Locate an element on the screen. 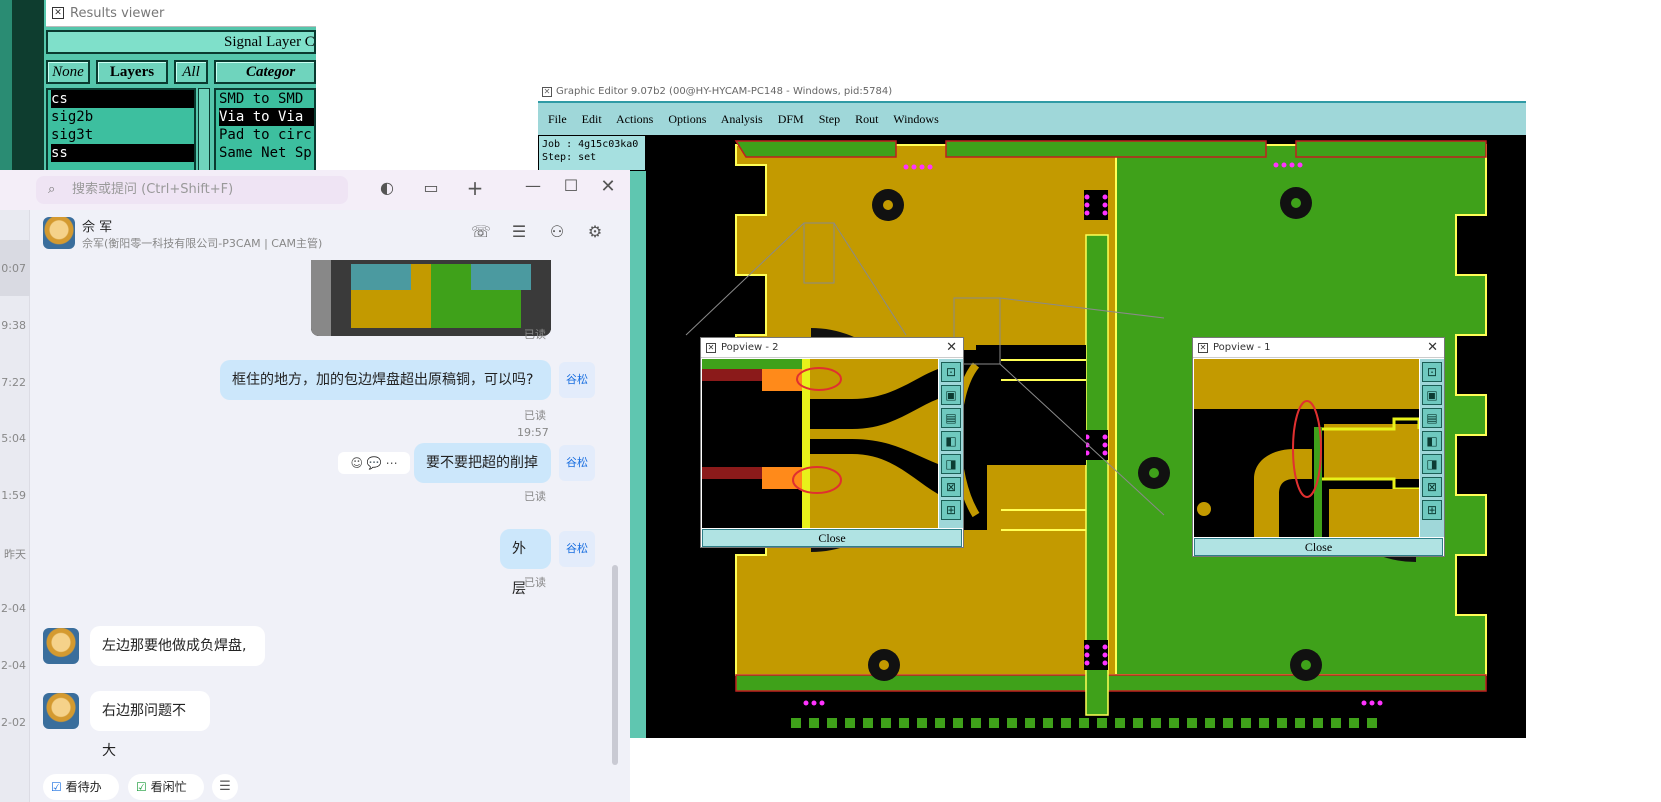 This screenshot has width=1661, height=802. todo-label: 看待办 is located at coordinates (83, 787).